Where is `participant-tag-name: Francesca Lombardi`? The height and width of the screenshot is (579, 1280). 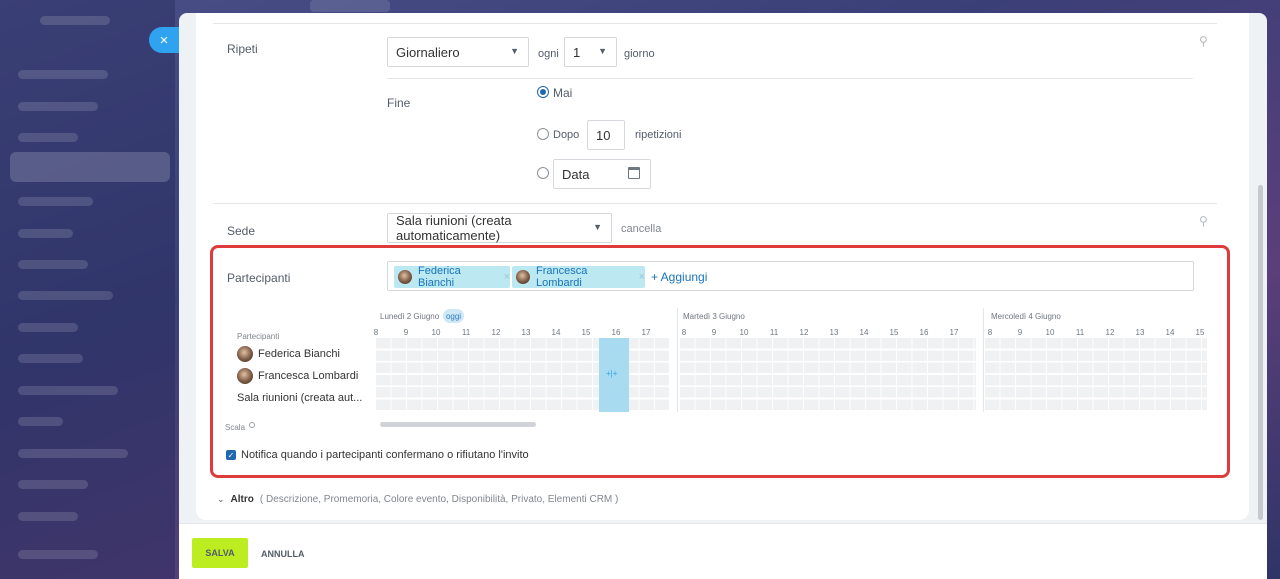
participant-tag-name: Francesca Lombardi is located at coordinates (562, 277).